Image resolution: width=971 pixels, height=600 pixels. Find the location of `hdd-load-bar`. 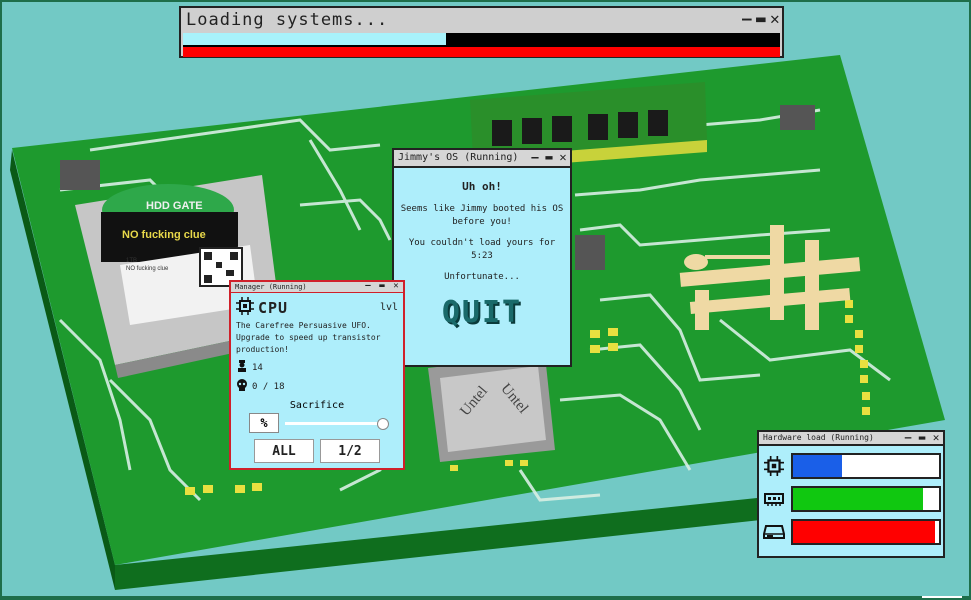

hdd-load-bar is located at coordinates (866, 532).